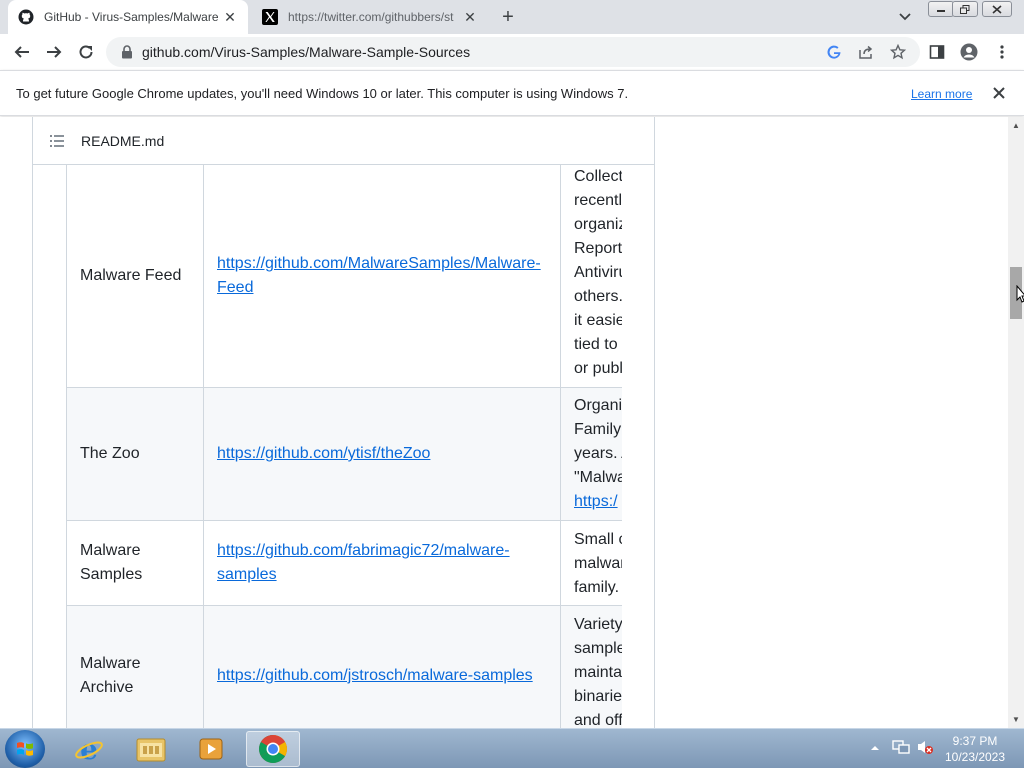 This screenshot has height=768, width=1024. I want to click on clock-date: 10/23/2023, so click(975, 757).